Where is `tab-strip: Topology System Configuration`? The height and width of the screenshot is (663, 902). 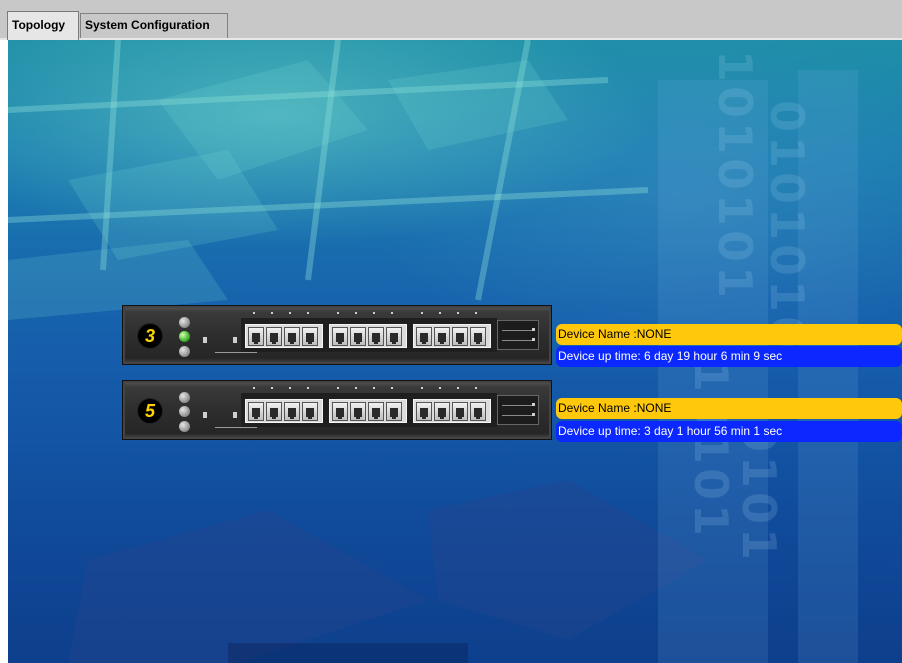 tab-strip: Topology System Configuration is located at coordinates (451, 20).